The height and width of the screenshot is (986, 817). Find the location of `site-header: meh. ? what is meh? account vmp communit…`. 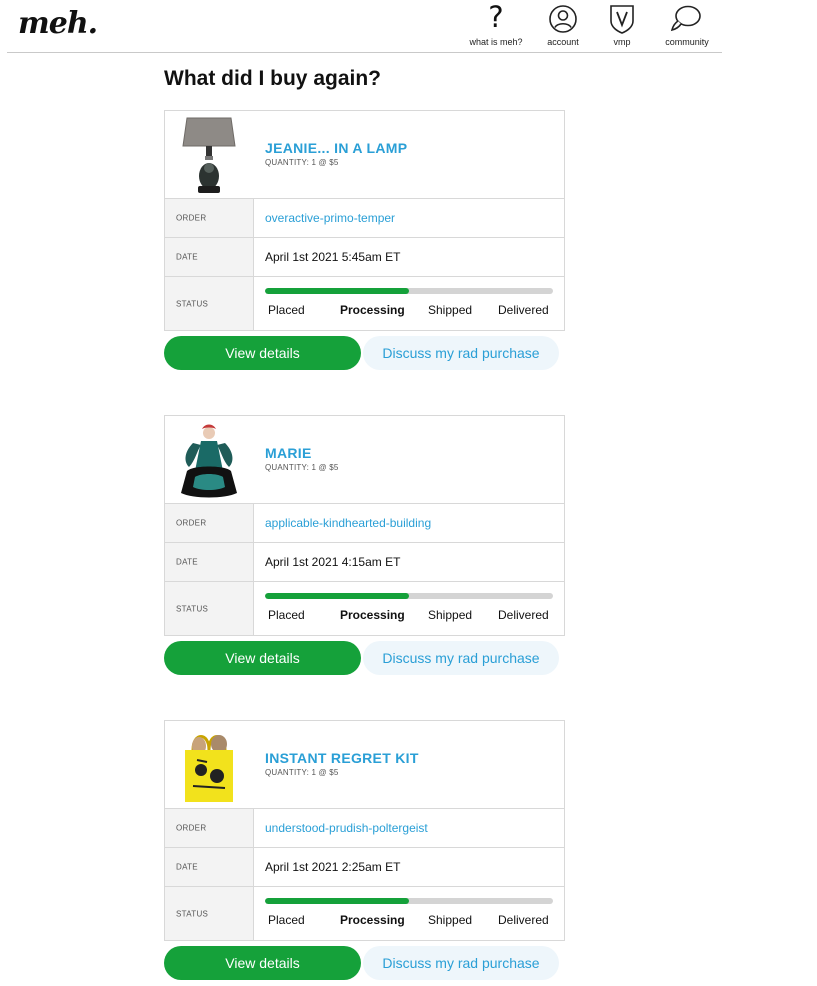

site-header: meh. ? what is meh? account vmp communit… is located at coordinates (364, 26).